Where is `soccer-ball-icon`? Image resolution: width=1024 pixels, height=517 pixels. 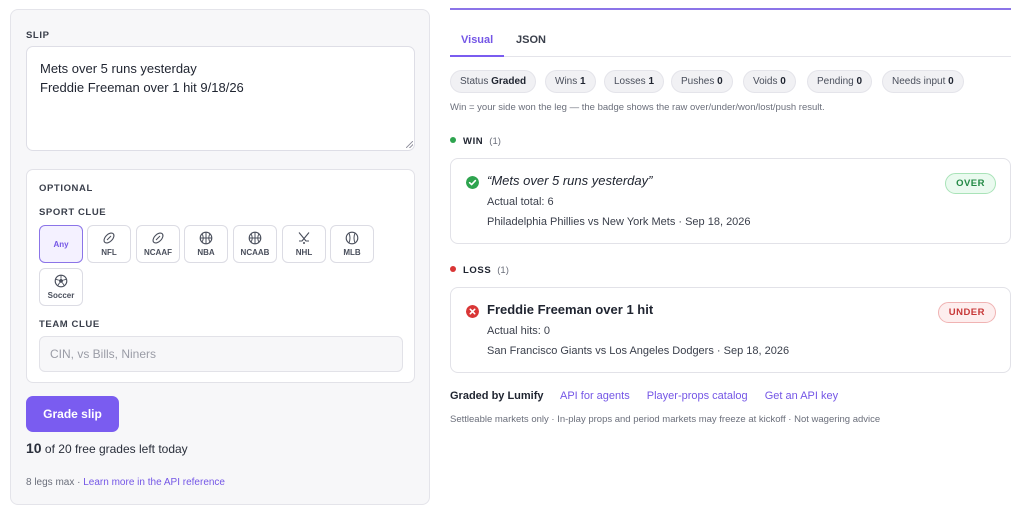 soccer-ball-icon is located at coordinates (61, 281).